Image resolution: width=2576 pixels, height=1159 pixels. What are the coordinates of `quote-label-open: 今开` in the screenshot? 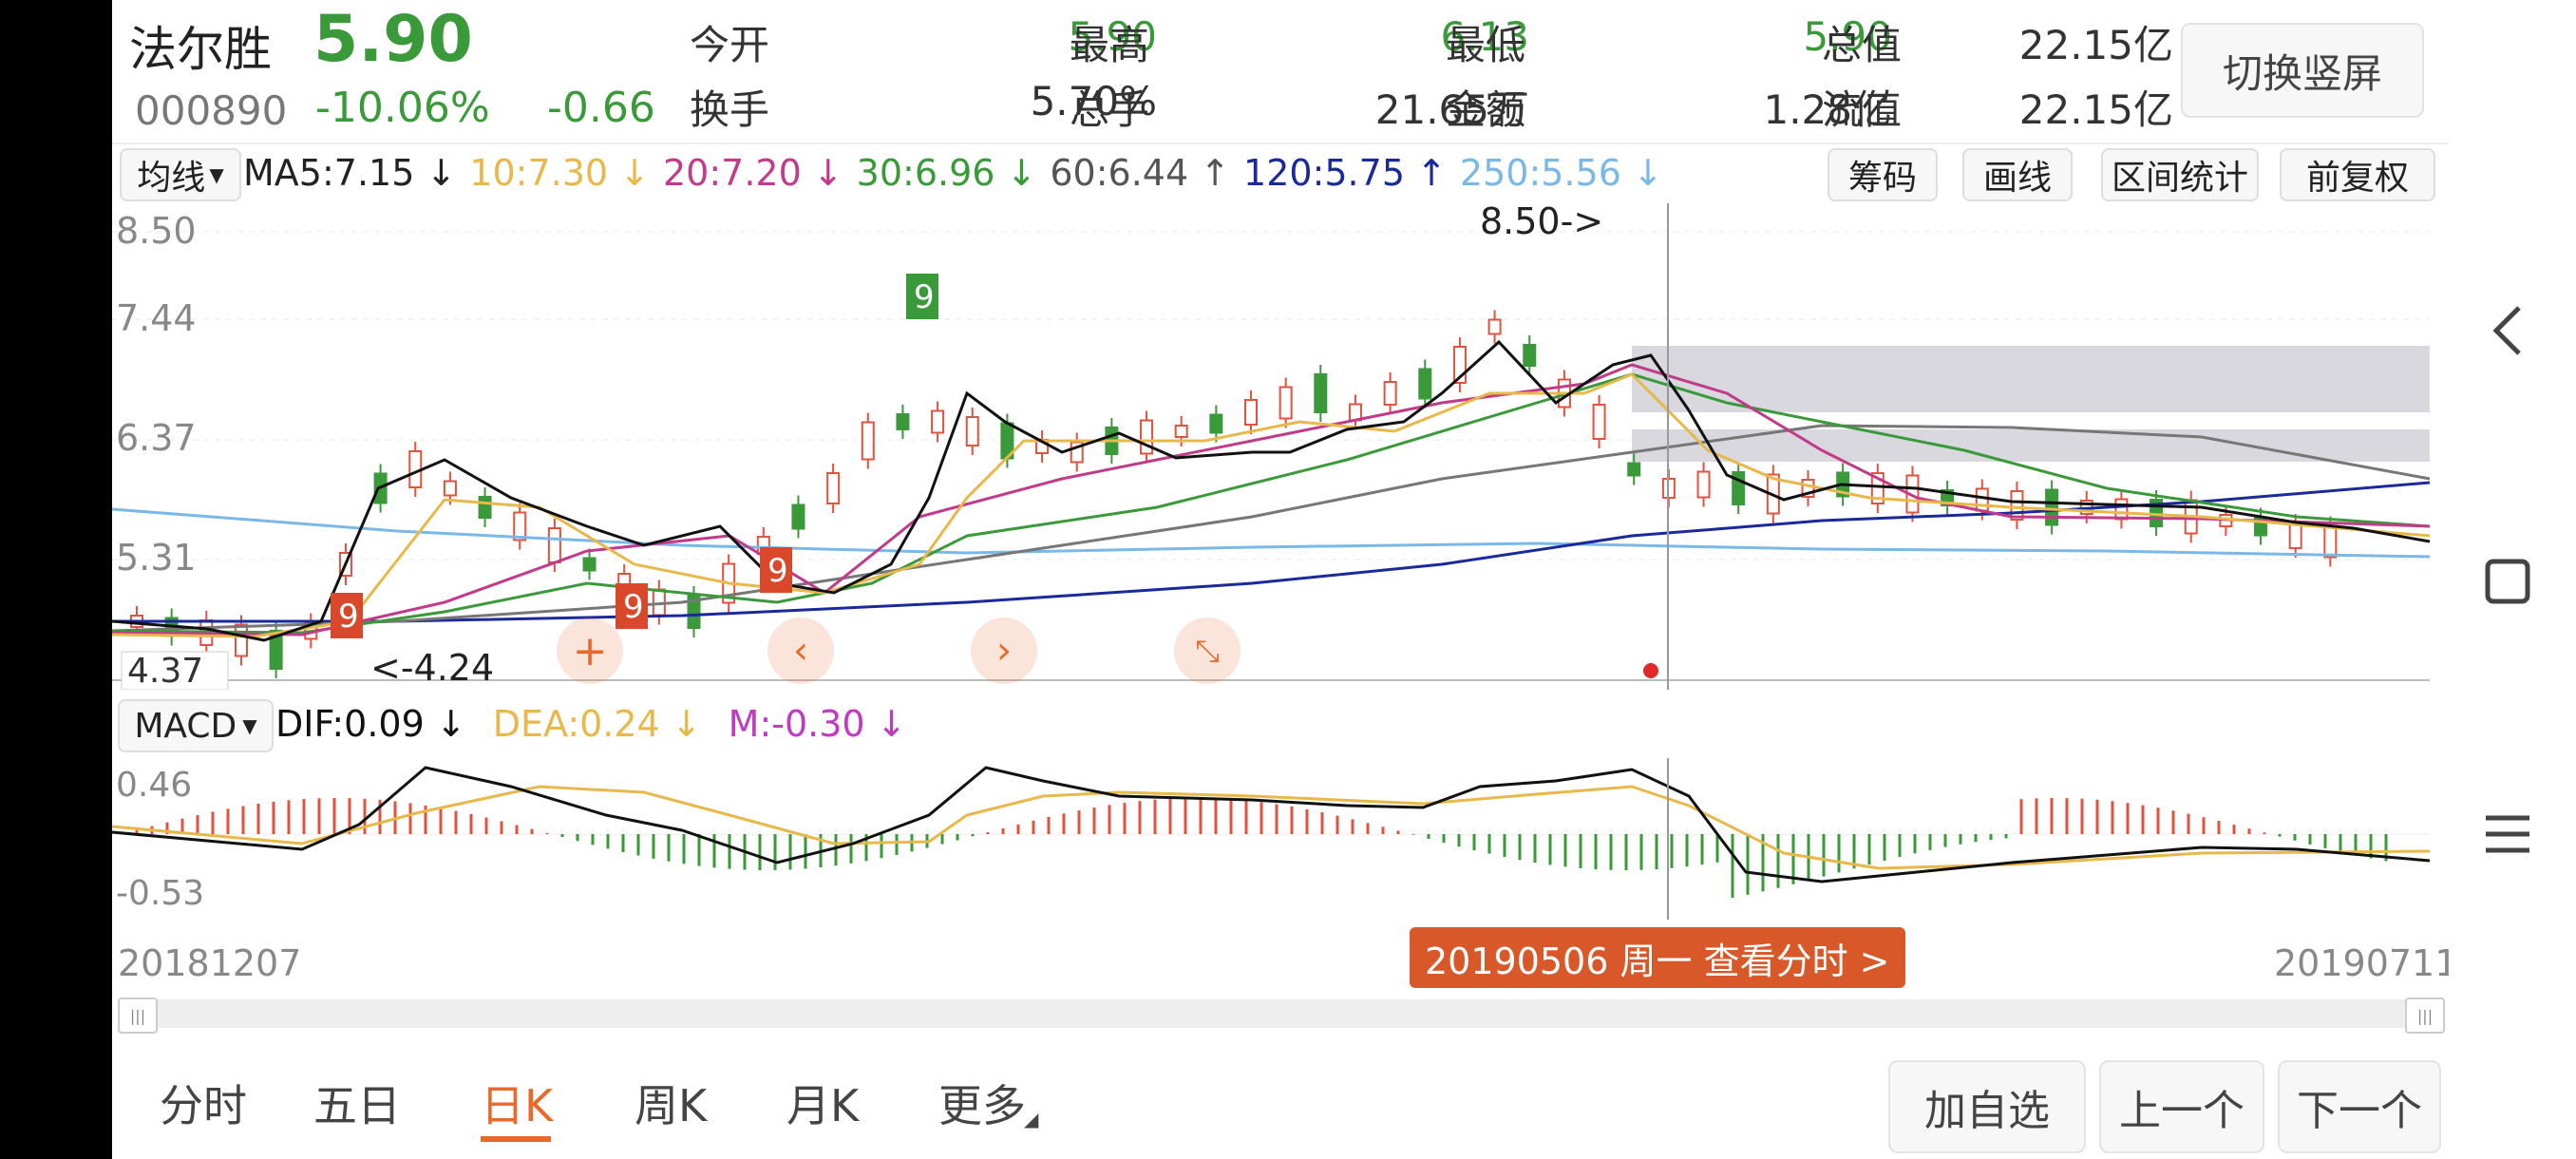 It's located at (730, 45).